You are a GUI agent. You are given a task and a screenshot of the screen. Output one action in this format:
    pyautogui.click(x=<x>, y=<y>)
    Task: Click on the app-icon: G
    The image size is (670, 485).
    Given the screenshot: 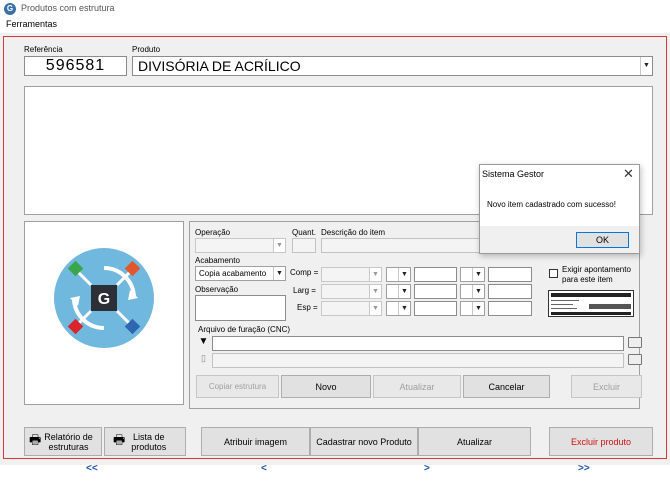 What is the action you would take?
    pyautogui.click(x=10, y=9)
    